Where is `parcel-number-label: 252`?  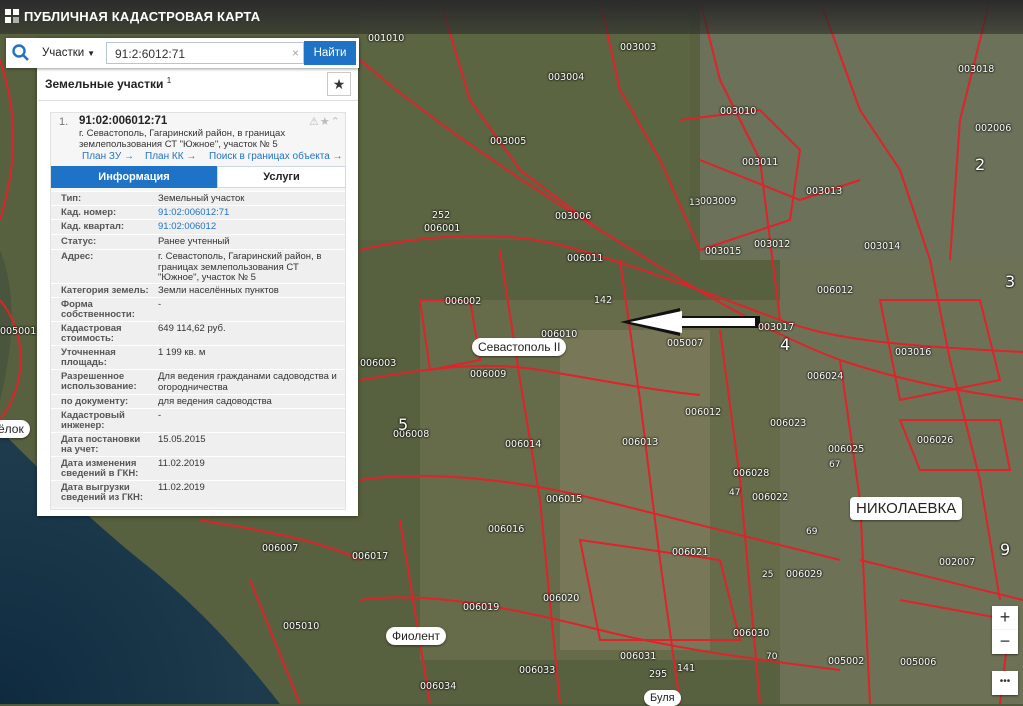 parcel-number-label: 252 is located at coordinates (441, 215).